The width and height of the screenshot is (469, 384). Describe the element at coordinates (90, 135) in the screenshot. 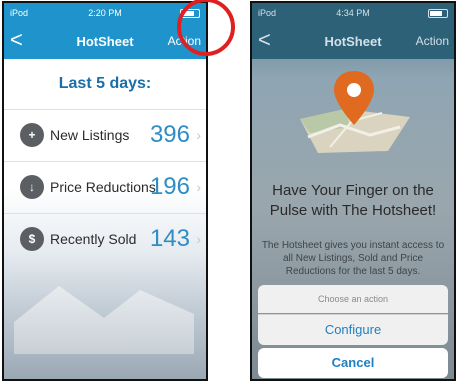

I see `row-label: New Listings` at that location.